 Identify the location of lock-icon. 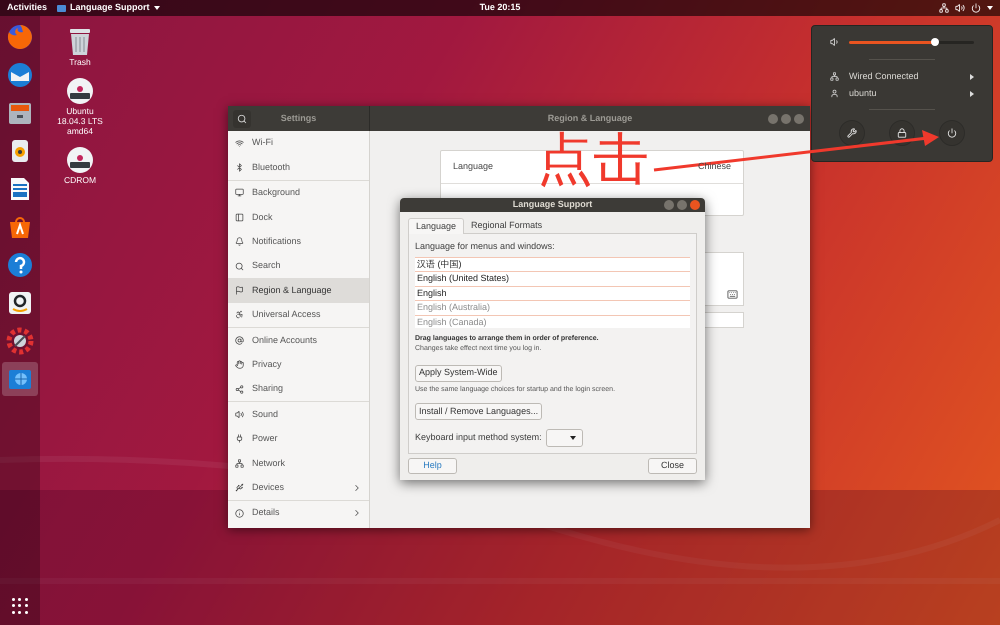
(902, 133).